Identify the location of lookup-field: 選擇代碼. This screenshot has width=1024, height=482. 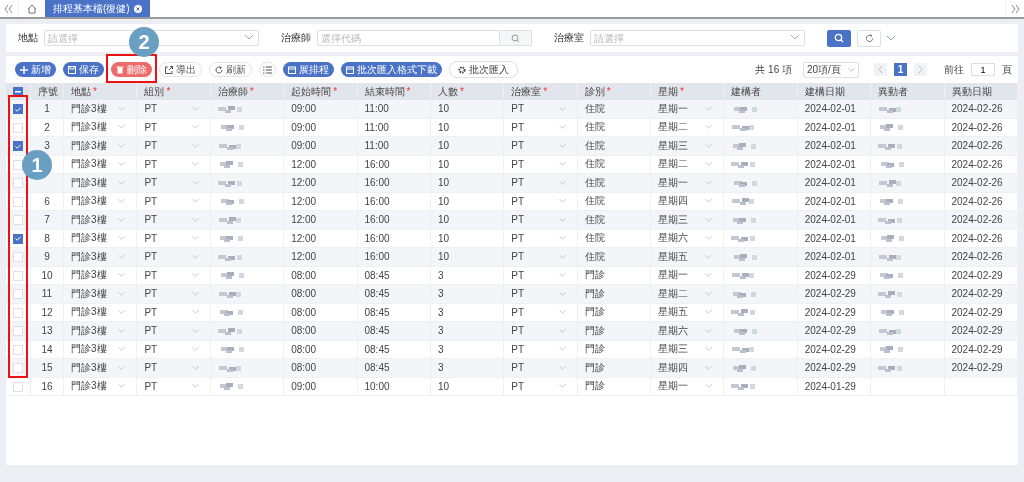
(408, 38).